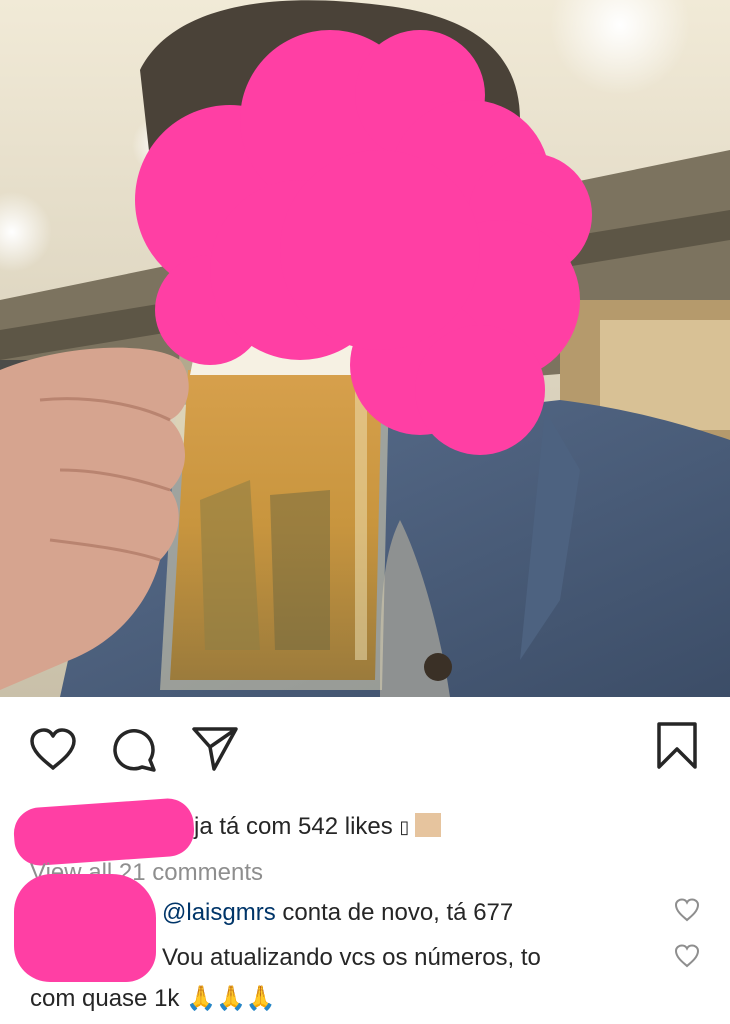 This screenshot has width=730, height=1024. Describe the element at coordinates (293, 826) in the screenshot. I see `caption-text: ja tá com 542 likes` at that location.